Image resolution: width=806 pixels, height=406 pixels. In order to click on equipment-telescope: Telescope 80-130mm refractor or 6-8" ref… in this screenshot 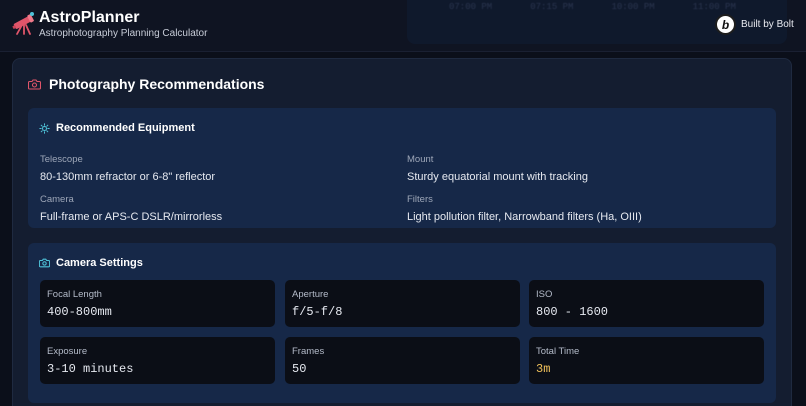, I will do `click(205, 168)`.